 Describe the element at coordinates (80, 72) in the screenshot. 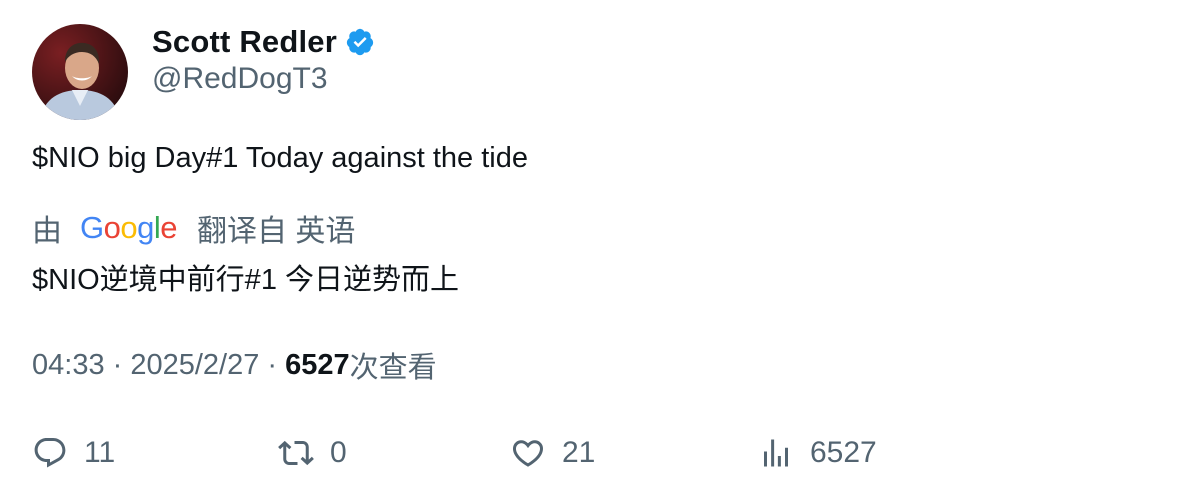

I see `avatar` at that location.